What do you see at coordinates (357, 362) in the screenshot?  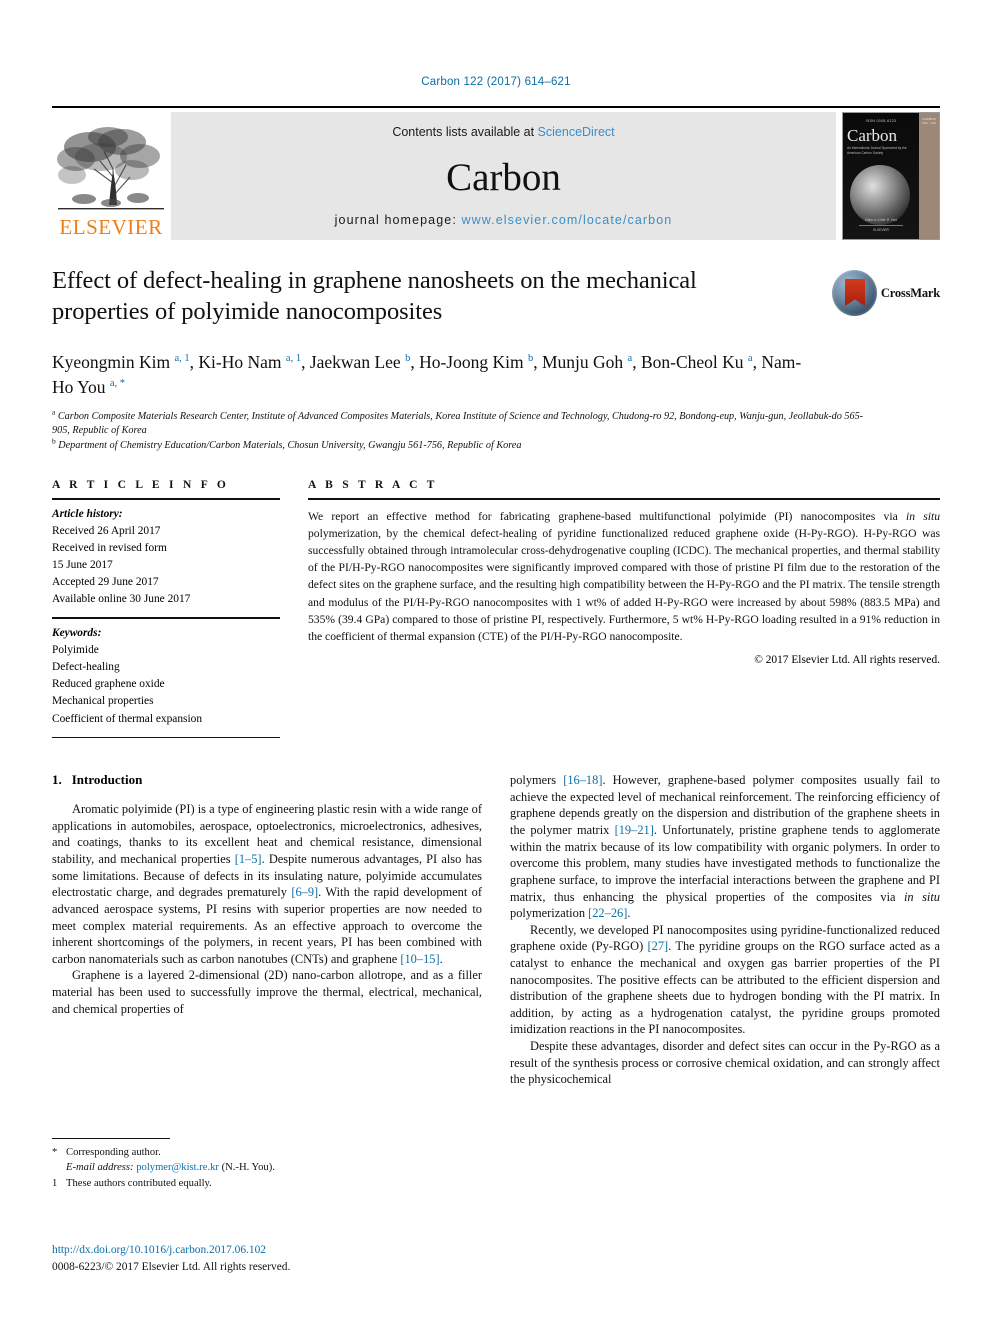 I see `author-name: Jaekwan Lee` at bounding box center [357, 362].